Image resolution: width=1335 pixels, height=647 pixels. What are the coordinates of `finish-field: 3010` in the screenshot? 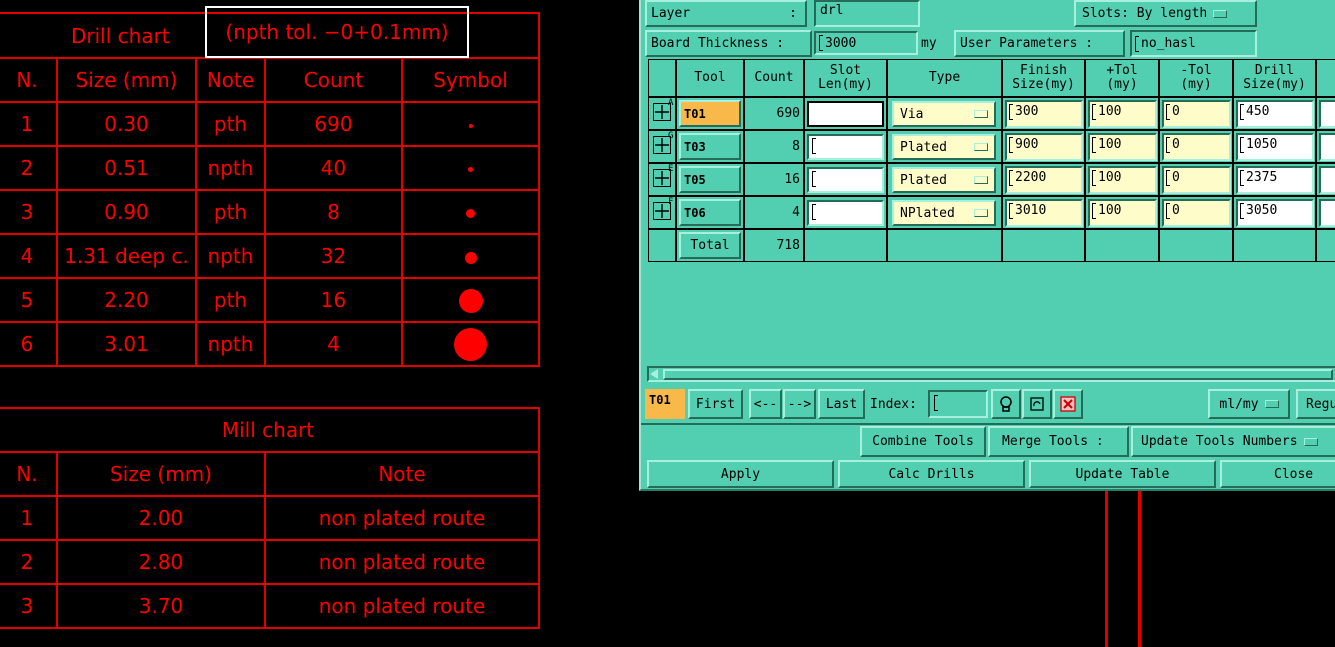 It's located at (1044, 213).